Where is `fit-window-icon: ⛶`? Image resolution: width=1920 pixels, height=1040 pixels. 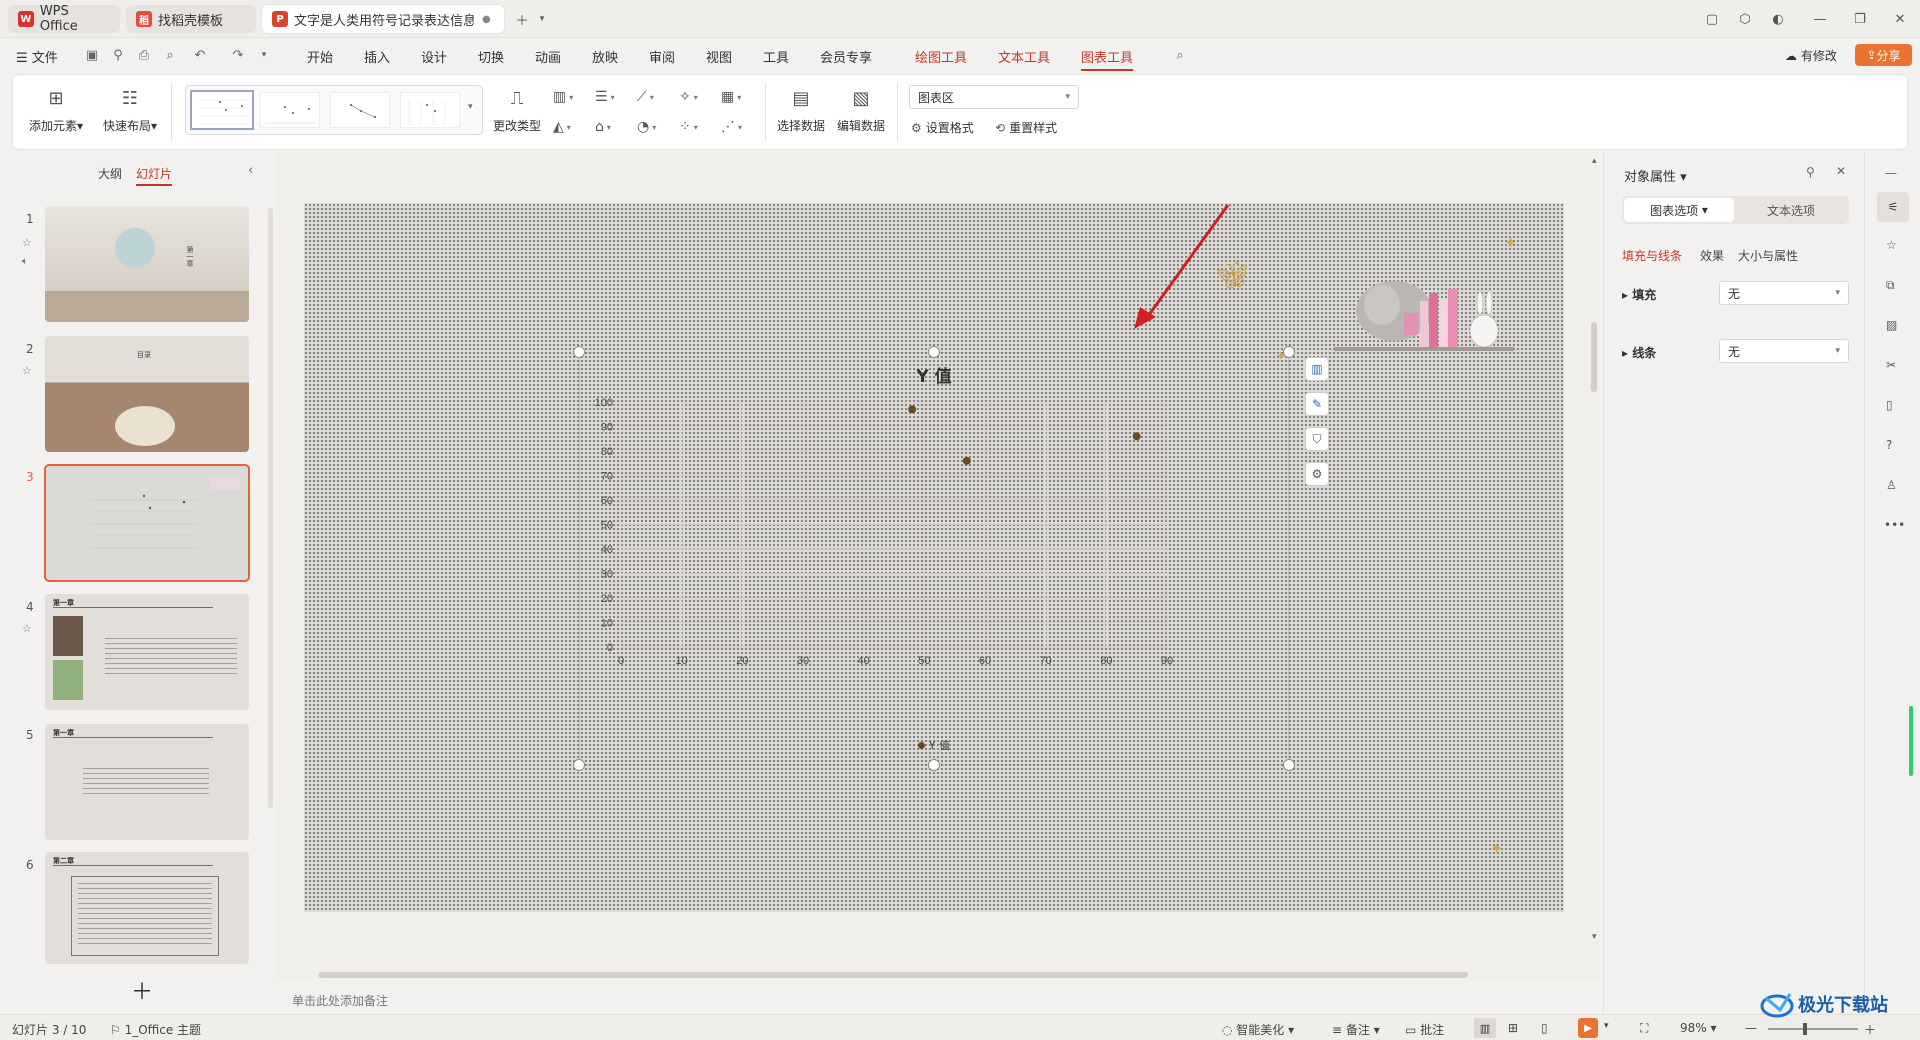 fit-window-icon: ⛶ is located at coordinates (1644, 1028).